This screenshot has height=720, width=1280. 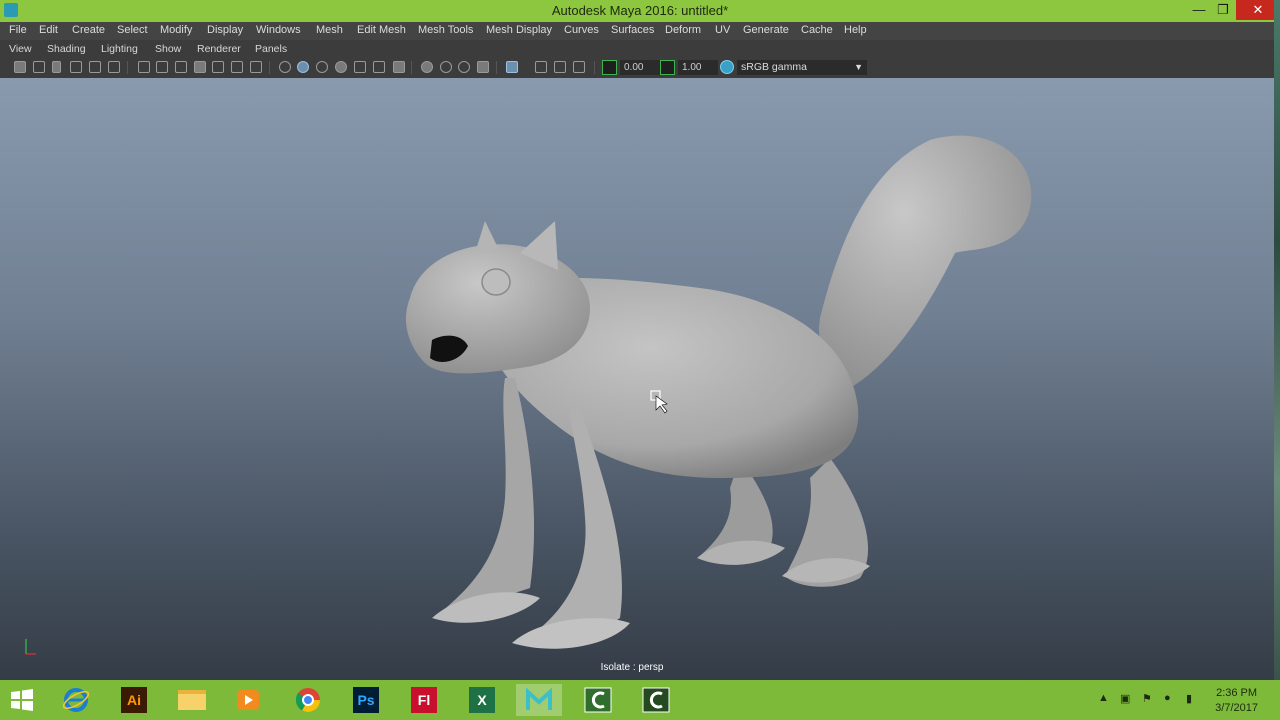 What do you see at coordinates (683, 30) in the screenshot?
I see `menu-deform: Deform` at bounding box center [683, 30].